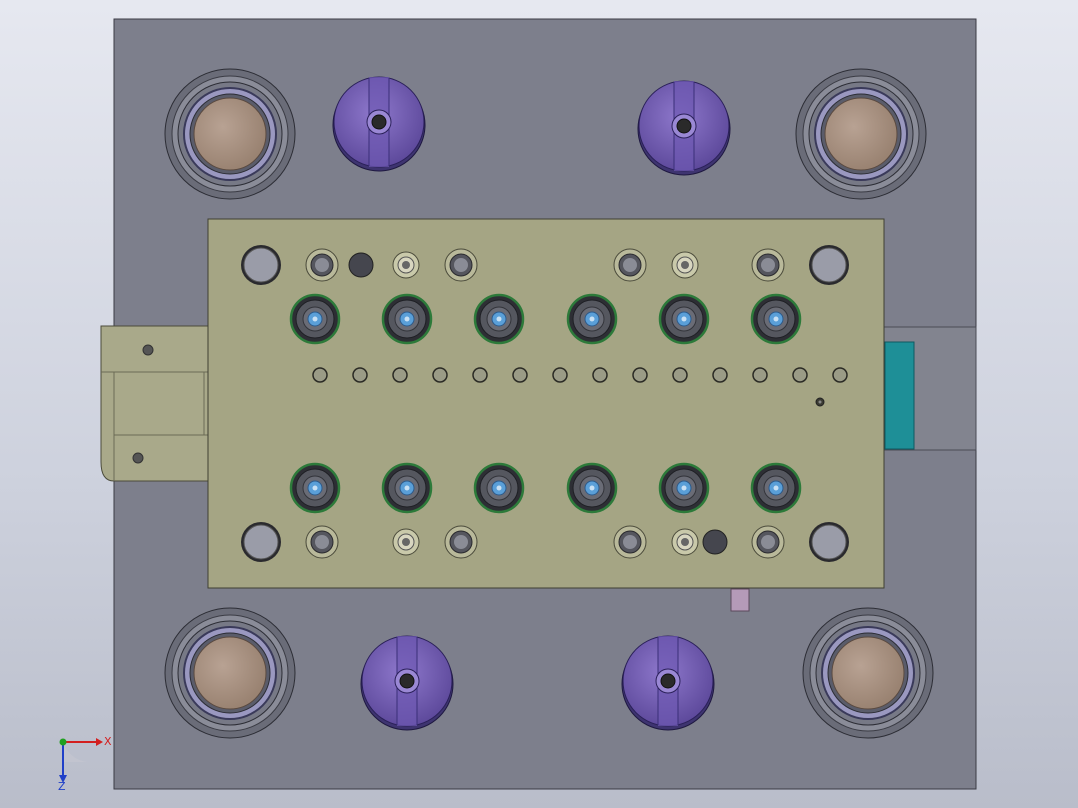  Describe the element at coordinates (899, 395) in the screenshot. I see `teal-locator-block` at that location.